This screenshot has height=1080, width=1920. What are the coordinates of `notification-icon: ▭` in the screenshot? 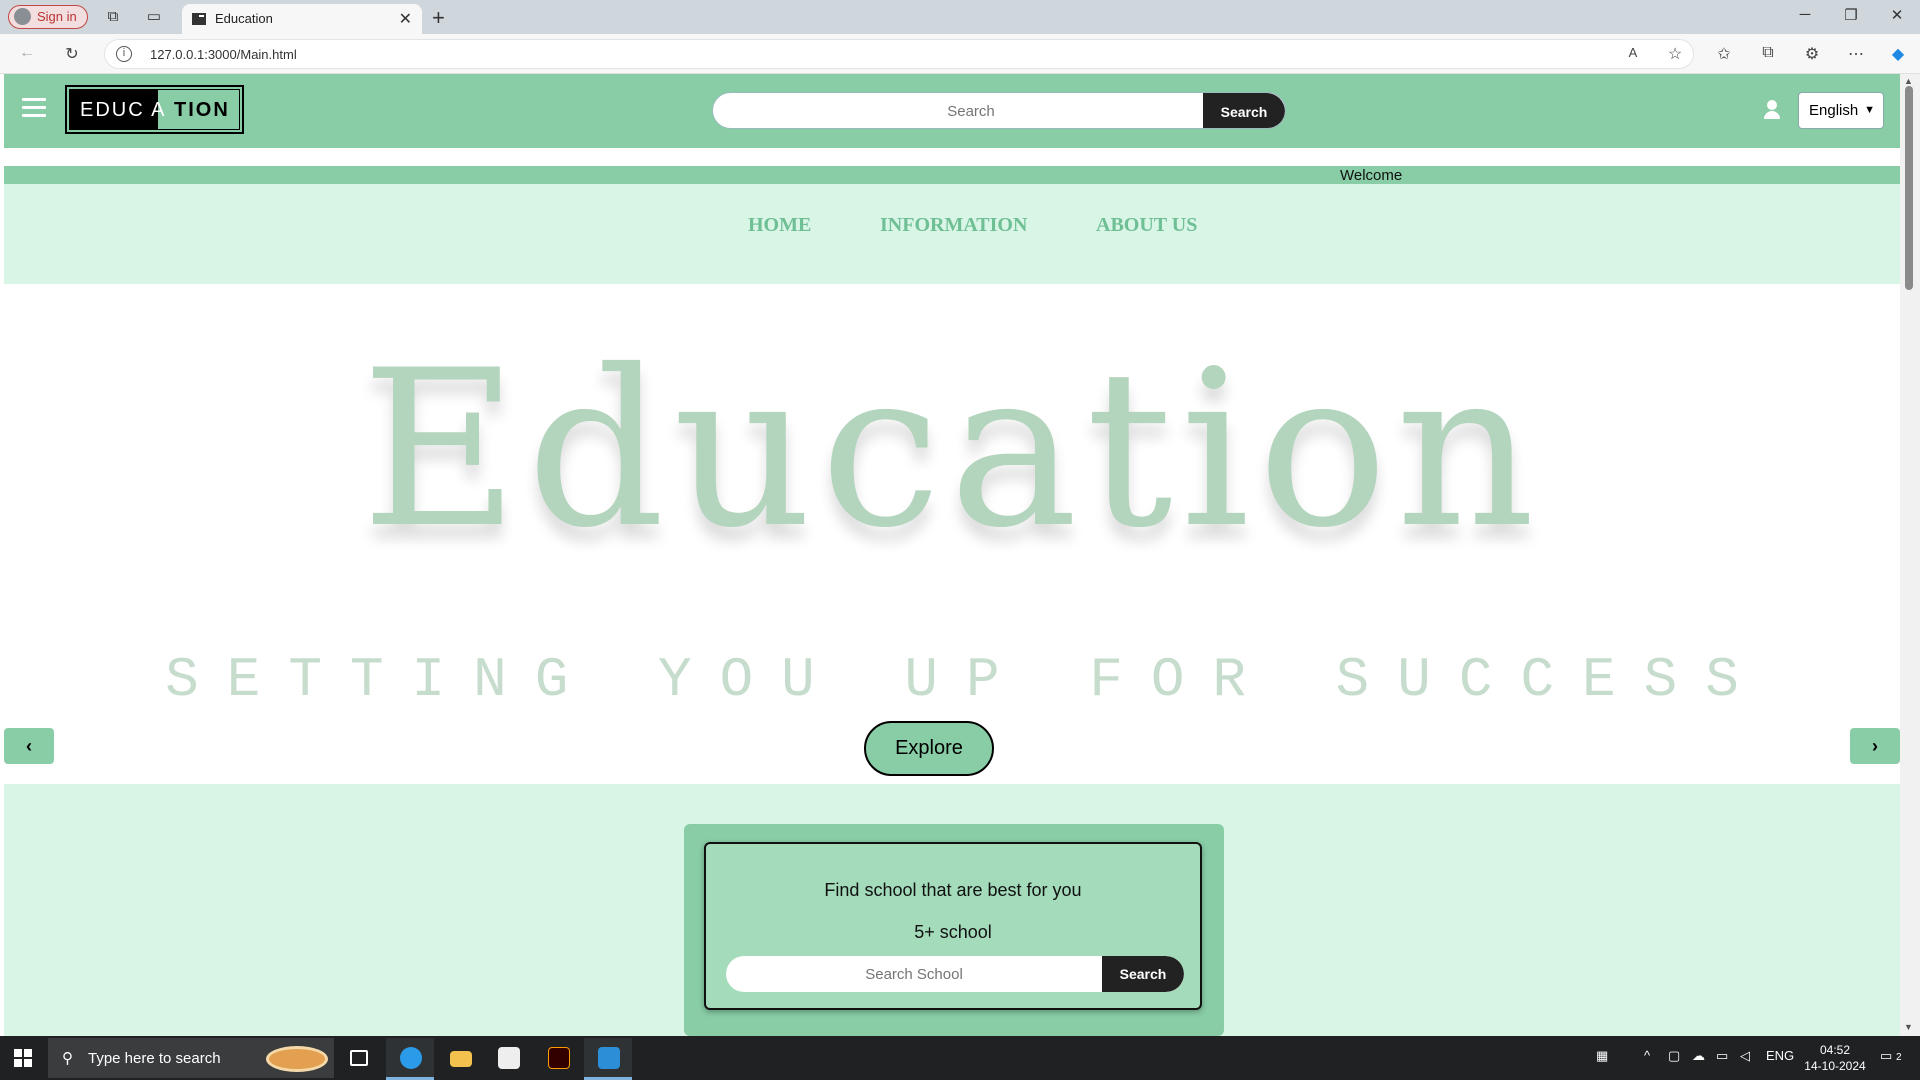 It's located at (1886, 1056).